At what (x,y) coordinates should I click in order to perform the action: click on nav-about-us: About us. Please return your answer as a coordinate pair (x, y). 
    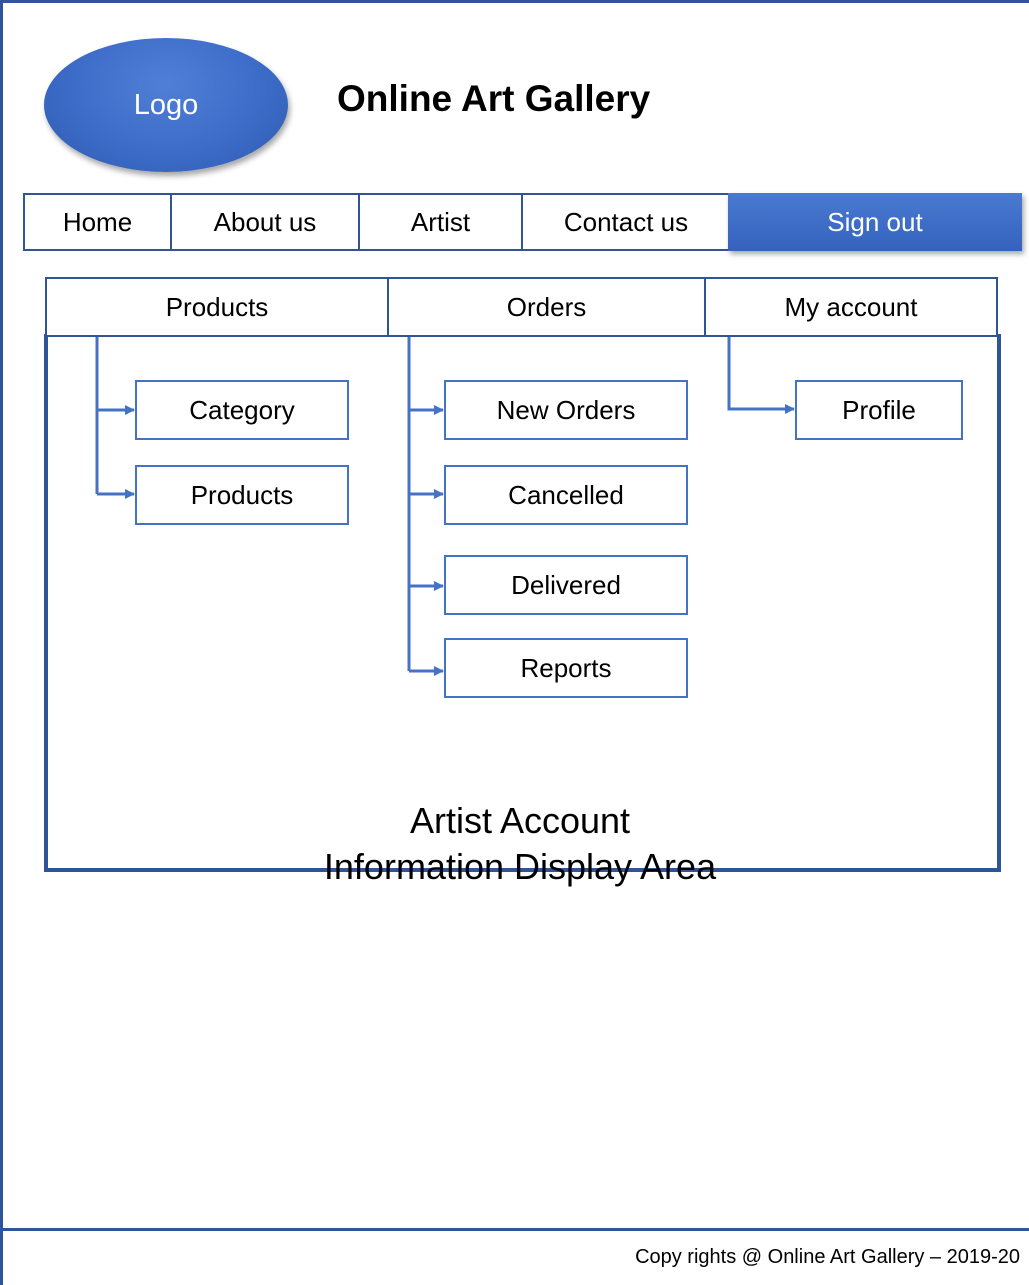
    Looking at the image, I should click on (265, 222).